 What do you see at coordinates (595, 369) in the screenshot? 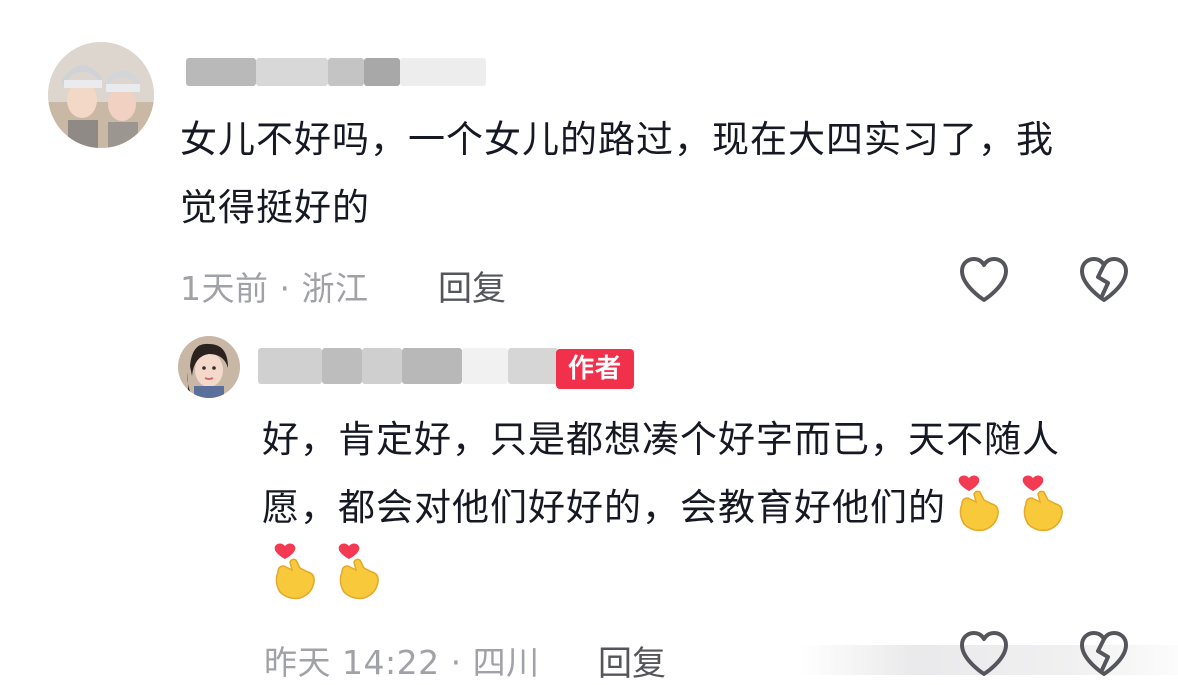
I see `author-badge: 作者` at bounding box center [595, 369].